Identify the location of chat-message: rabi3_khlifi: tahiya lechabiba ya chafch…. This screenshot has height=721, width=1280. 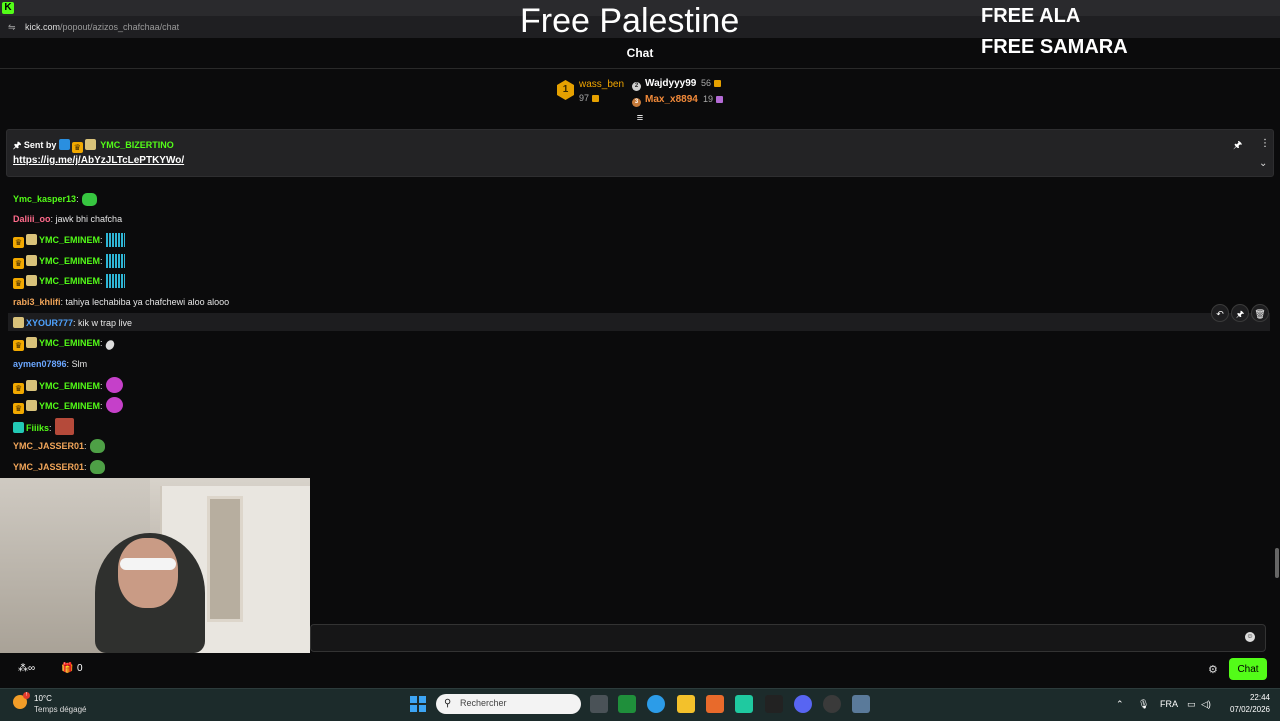
(121, 302).